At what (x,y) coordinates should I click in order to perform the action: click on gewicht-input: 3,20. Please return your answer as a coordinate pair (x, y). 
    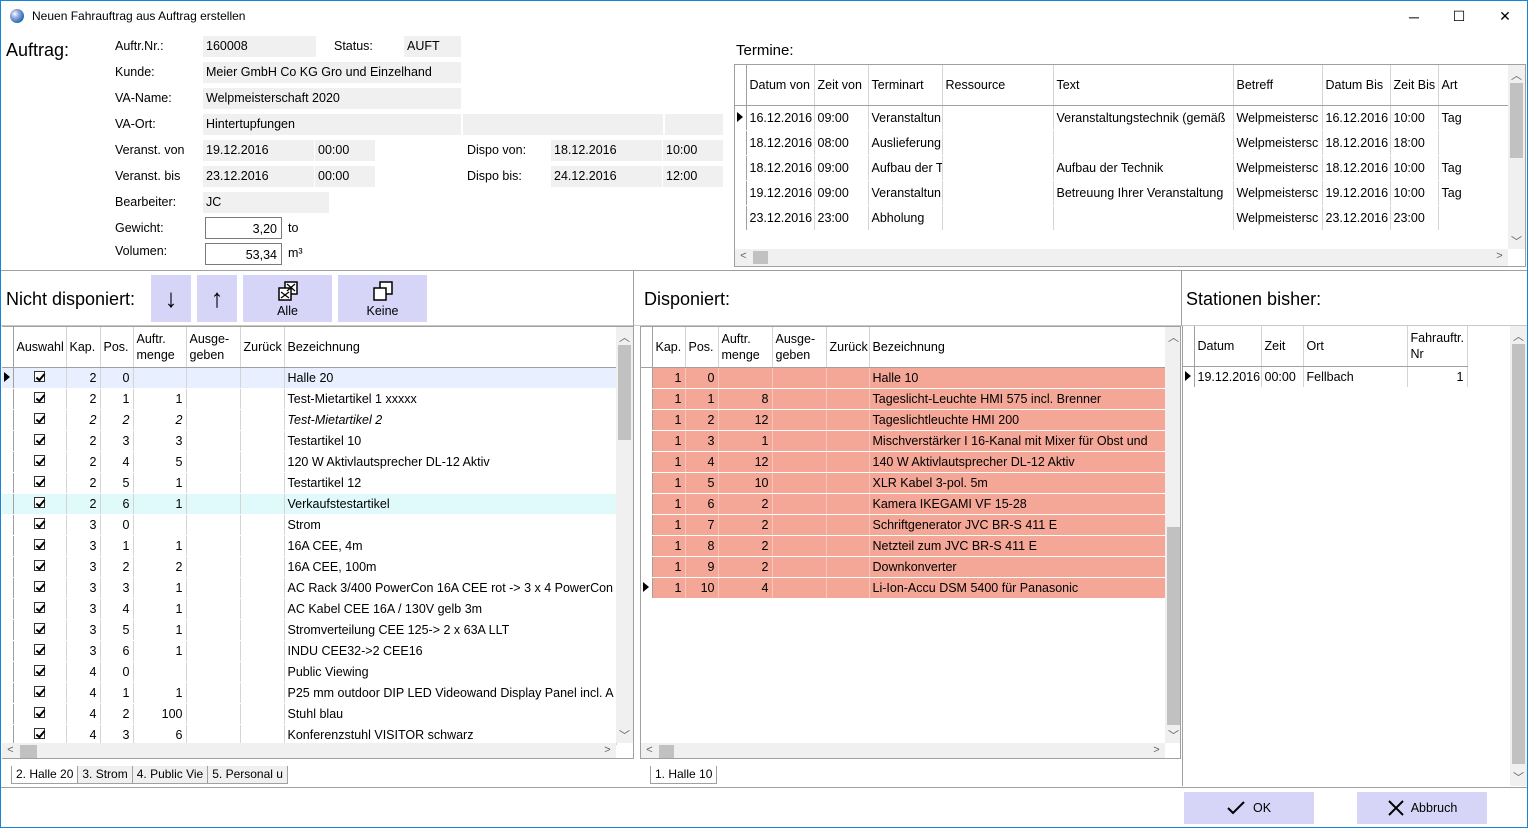
    Looking at the image, I should click on (243, 228).